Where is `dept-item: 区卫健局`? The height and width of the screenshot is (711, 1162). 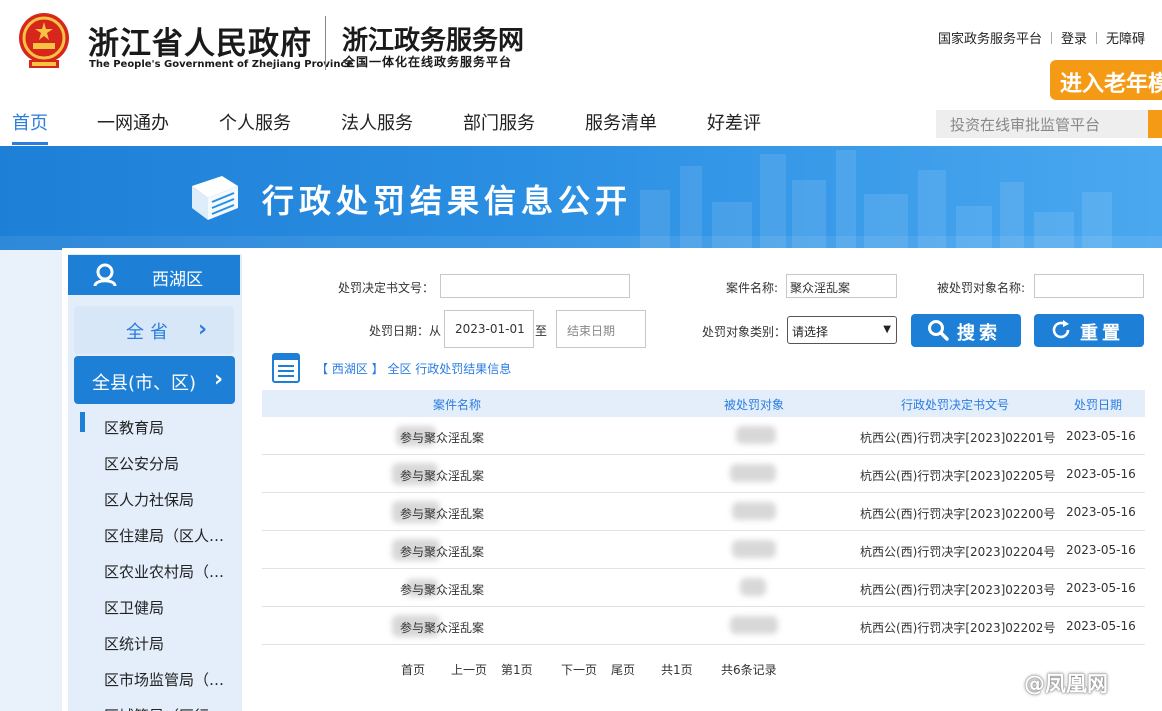 dept-item: 区卫健局 is located at coordinates (157, 607).